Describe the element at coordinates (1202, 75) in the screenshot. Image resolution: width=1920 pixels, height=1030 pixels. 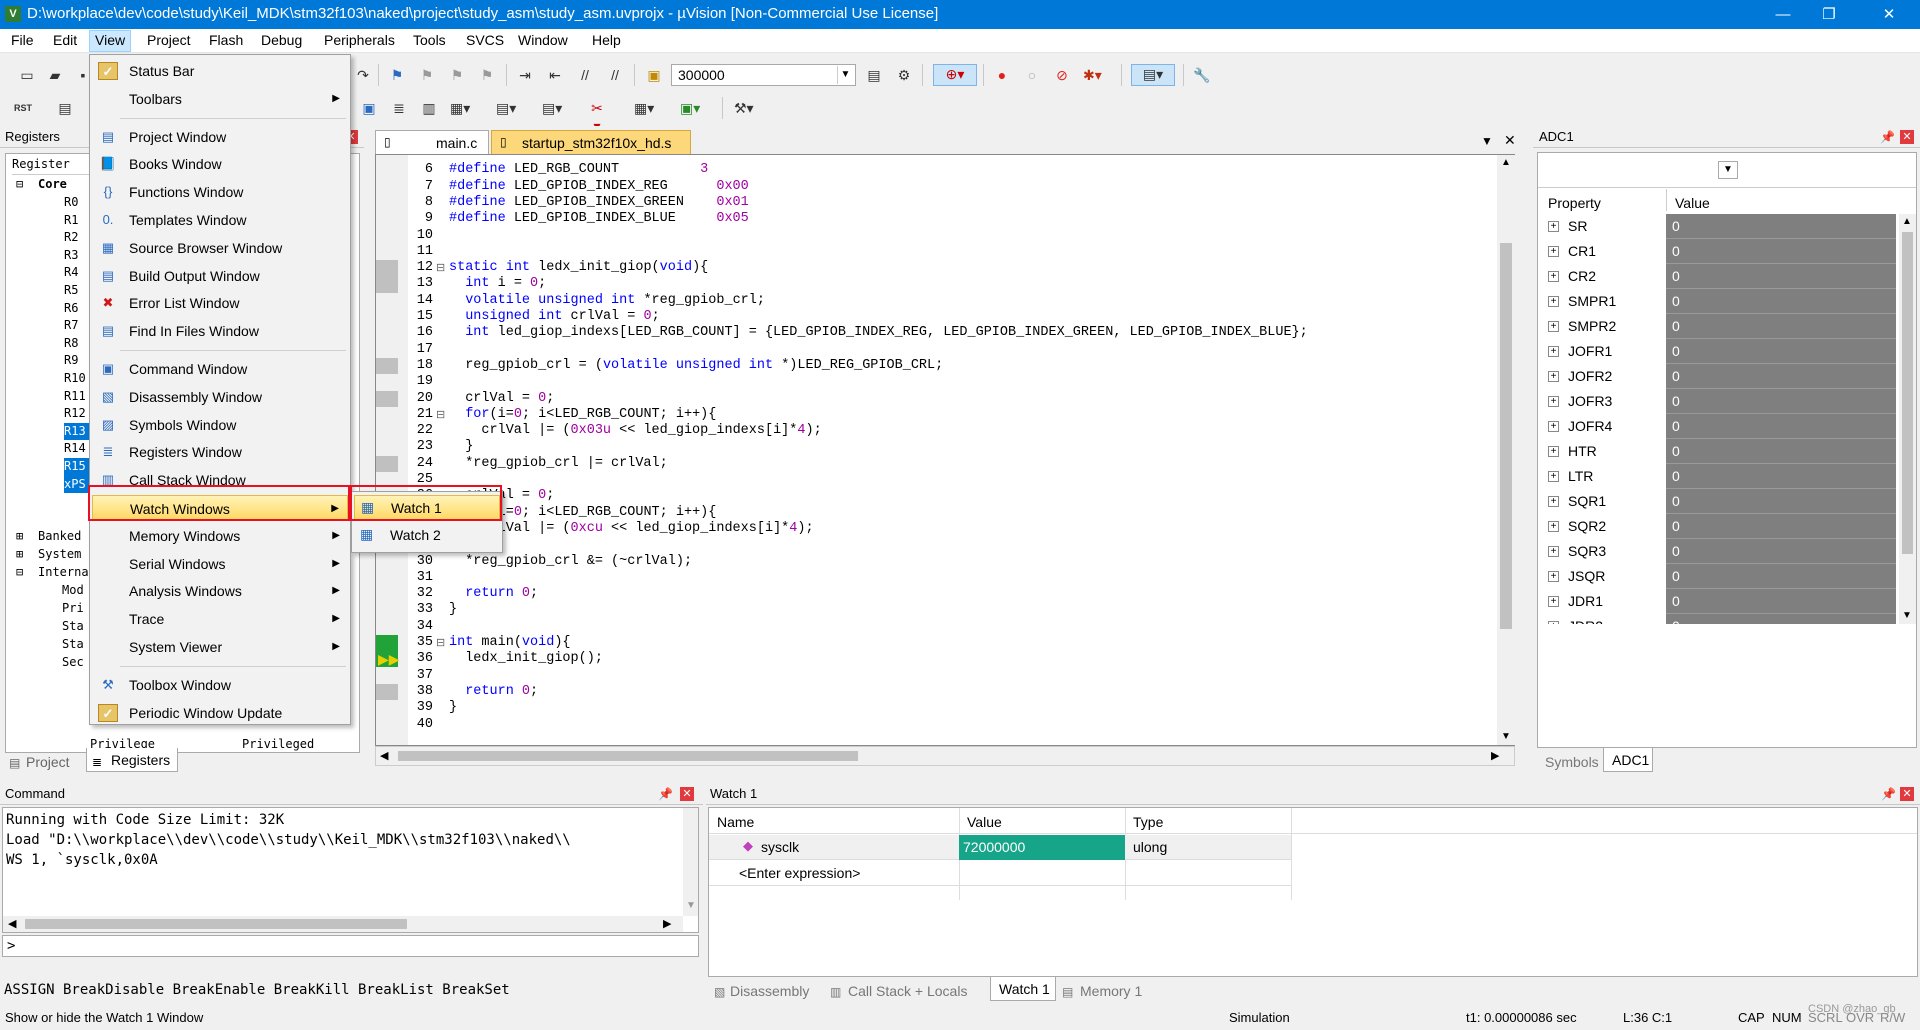
I see `configure-icon: 🔧` at that location.